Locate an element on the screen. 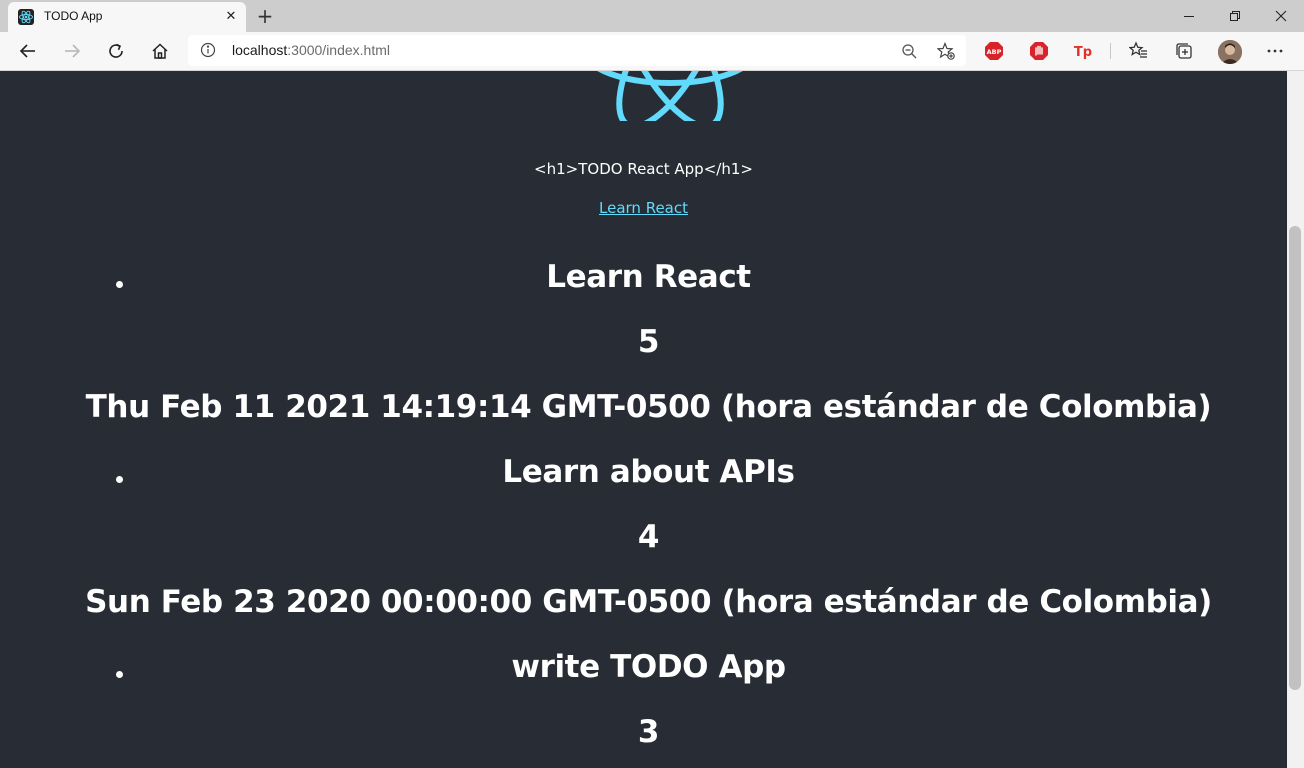 Image resolution: width=1304 pixels, height=768 pixels. learn-react-link: Learn React is located at coordinates (643, 208).